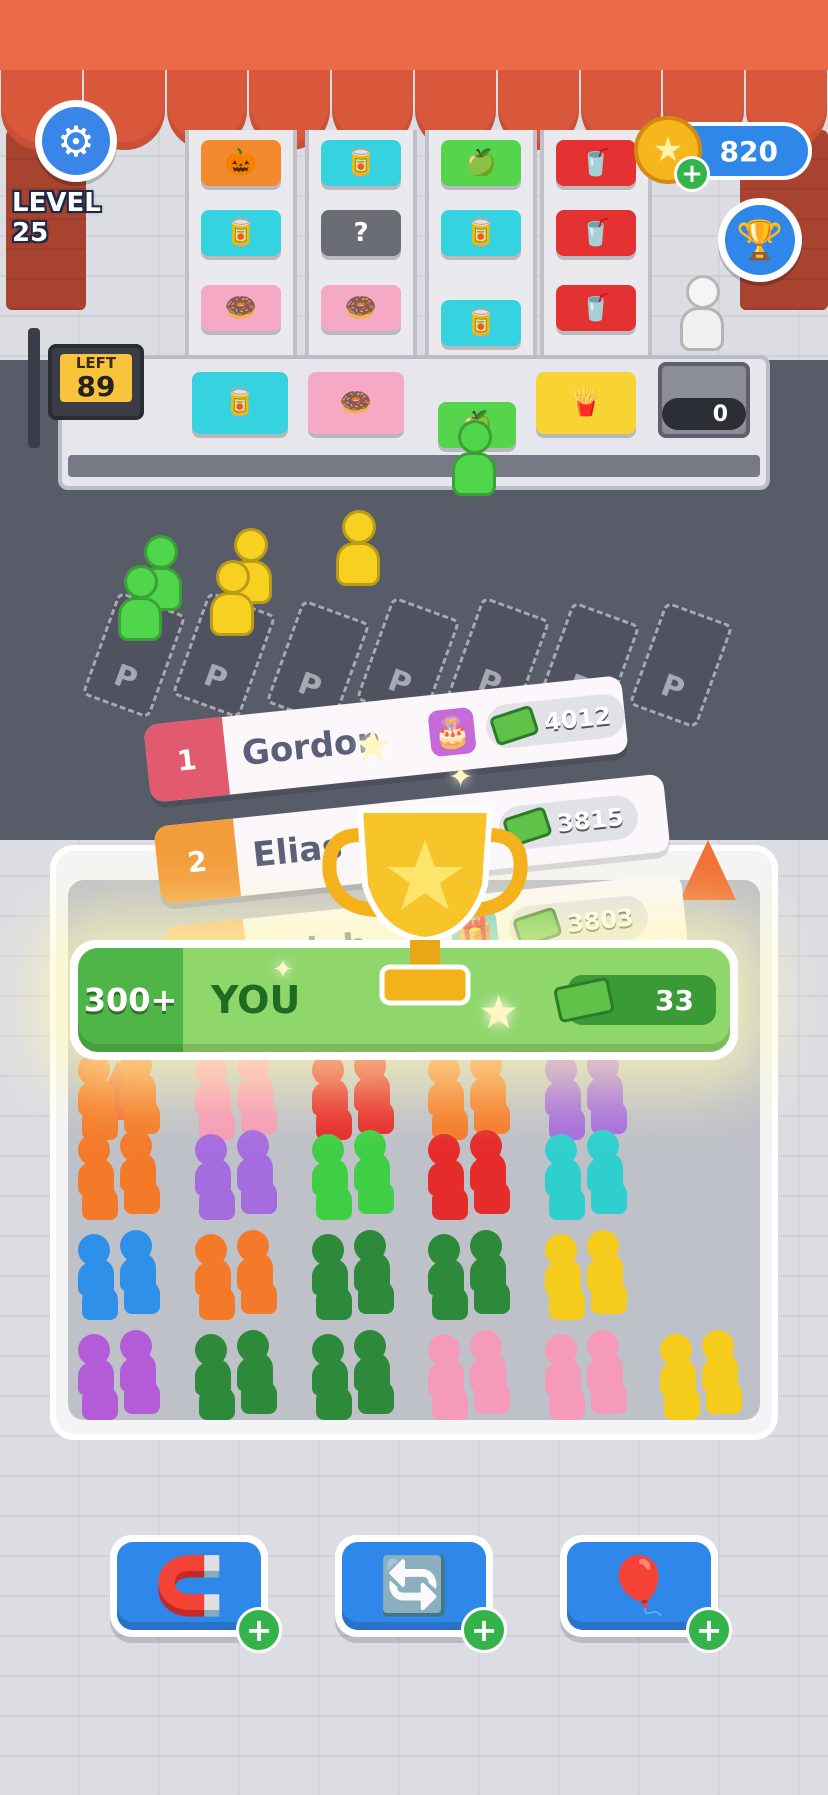 Image resolution: width=828 pixels, height=1795 pixels. What do you see at coordinates (130, 1000) in the screenshot?
I see `your-rank: 300+` at bounding box center [130, 1000].